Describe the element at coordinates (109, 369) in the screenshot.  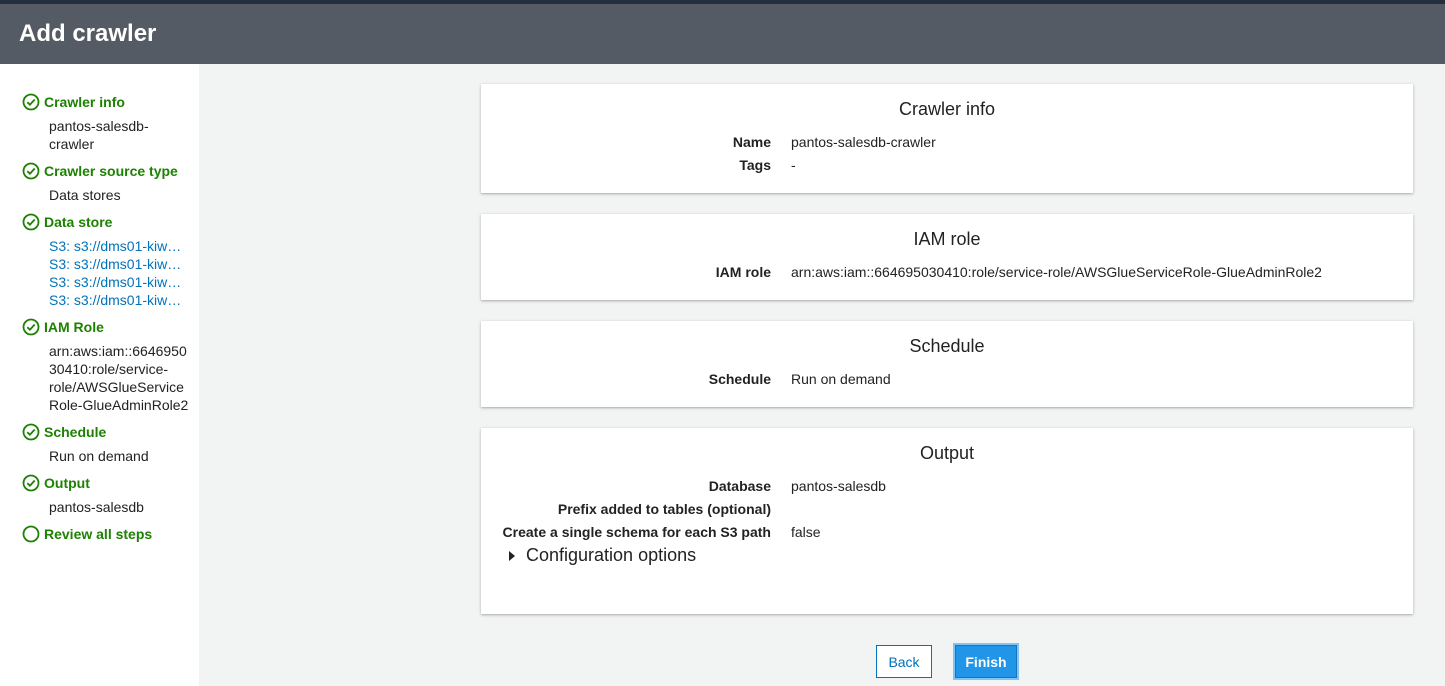
I see `step-summary-line: 30410:role/service-` at that location.